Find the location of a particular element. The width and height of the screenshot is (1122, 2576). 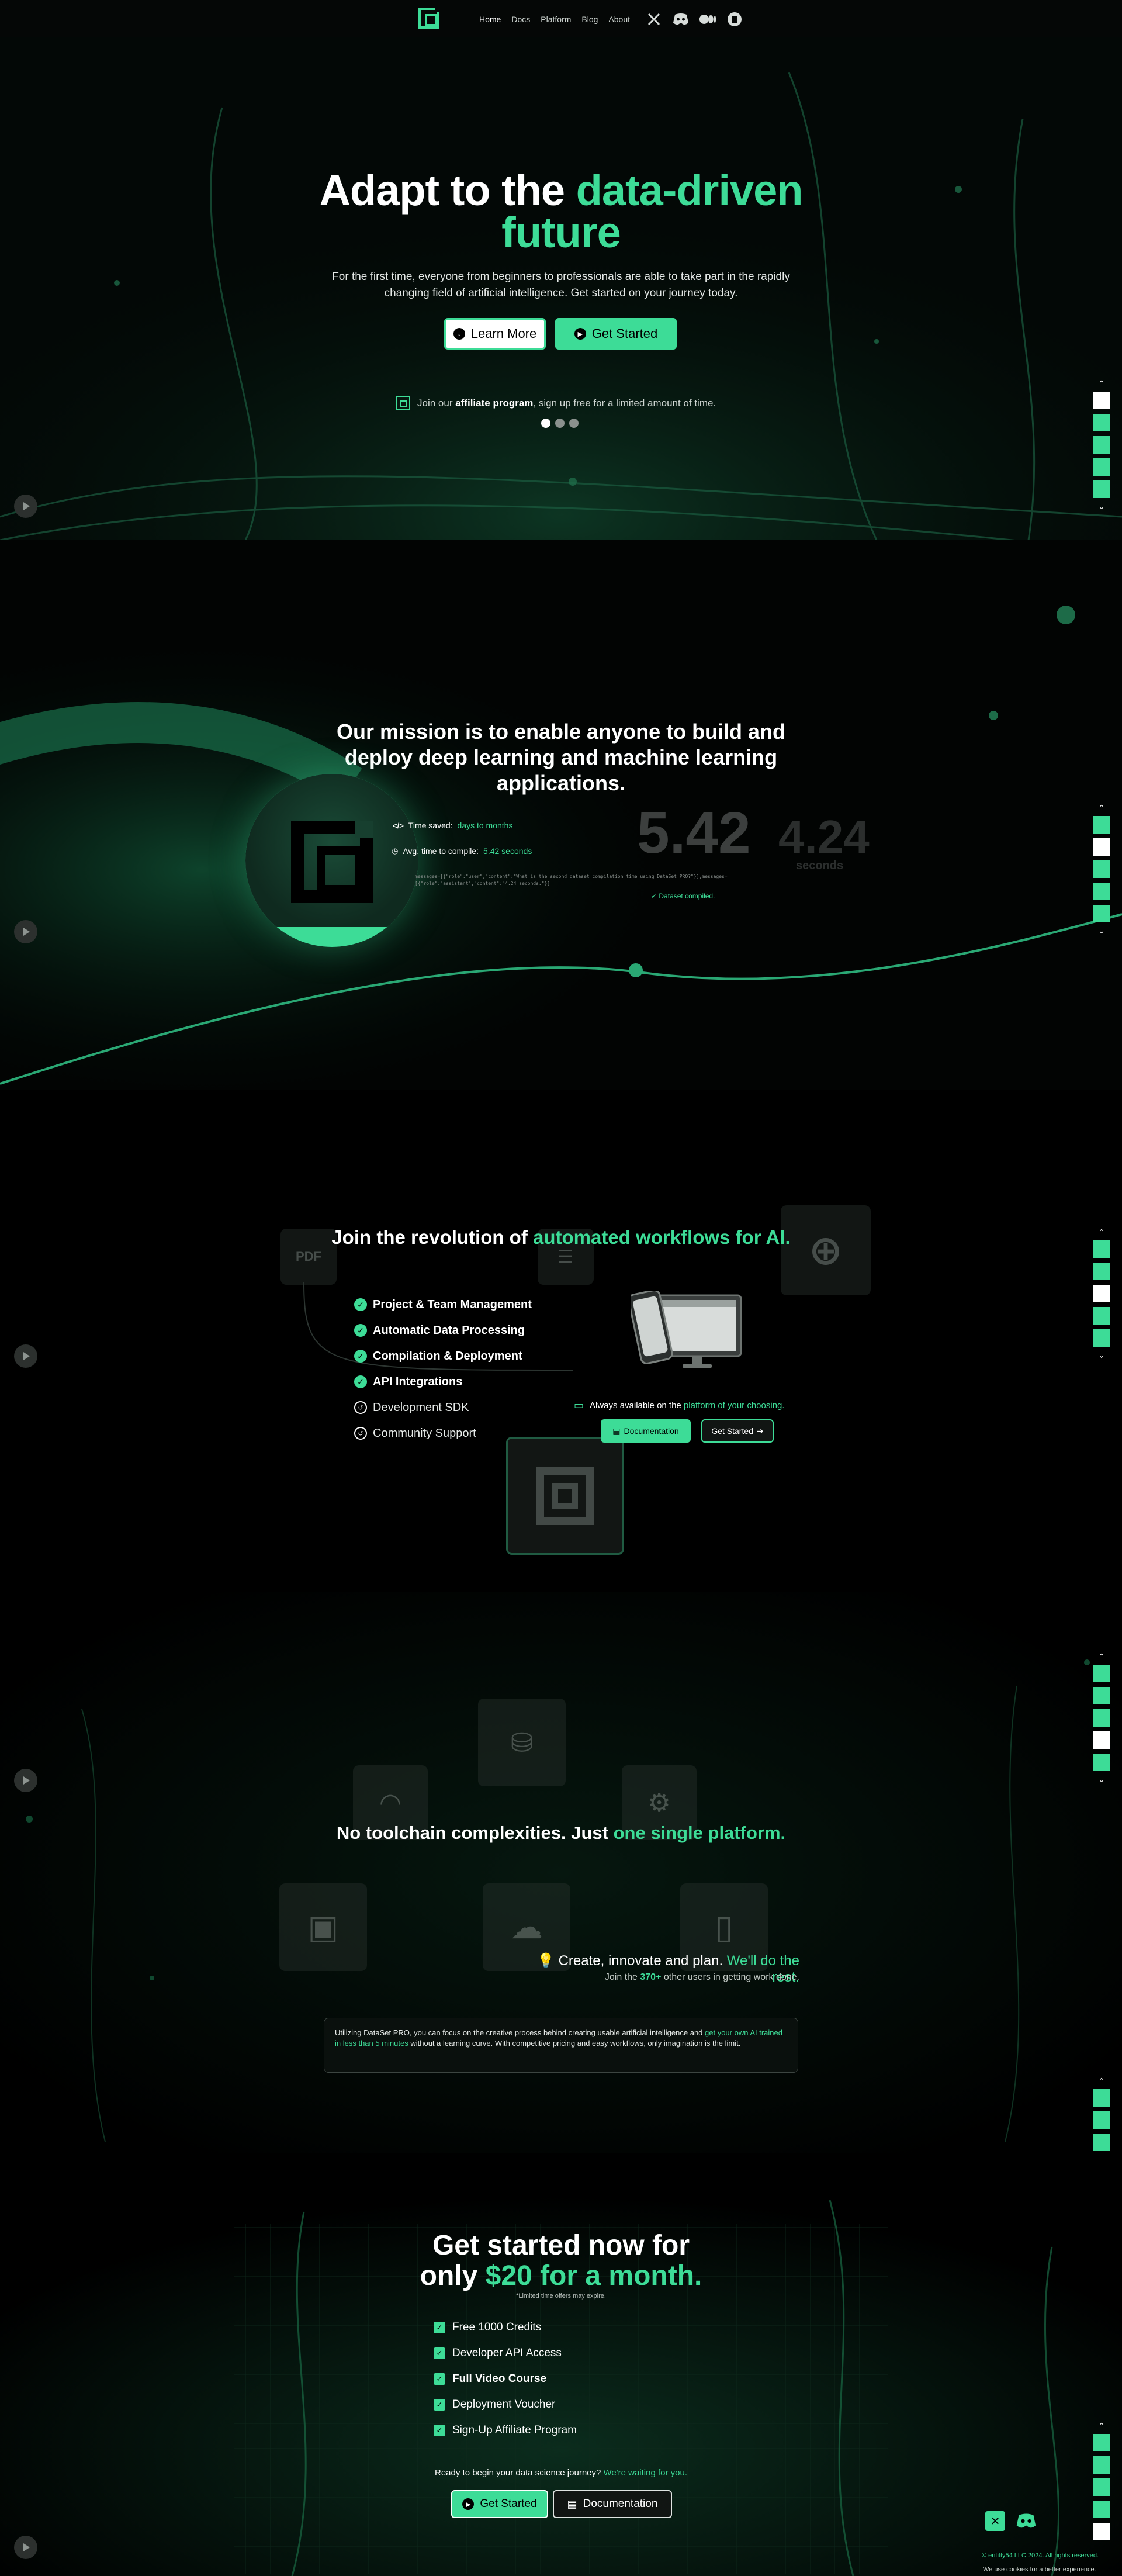

social-links is located at coordinates (694, 19).